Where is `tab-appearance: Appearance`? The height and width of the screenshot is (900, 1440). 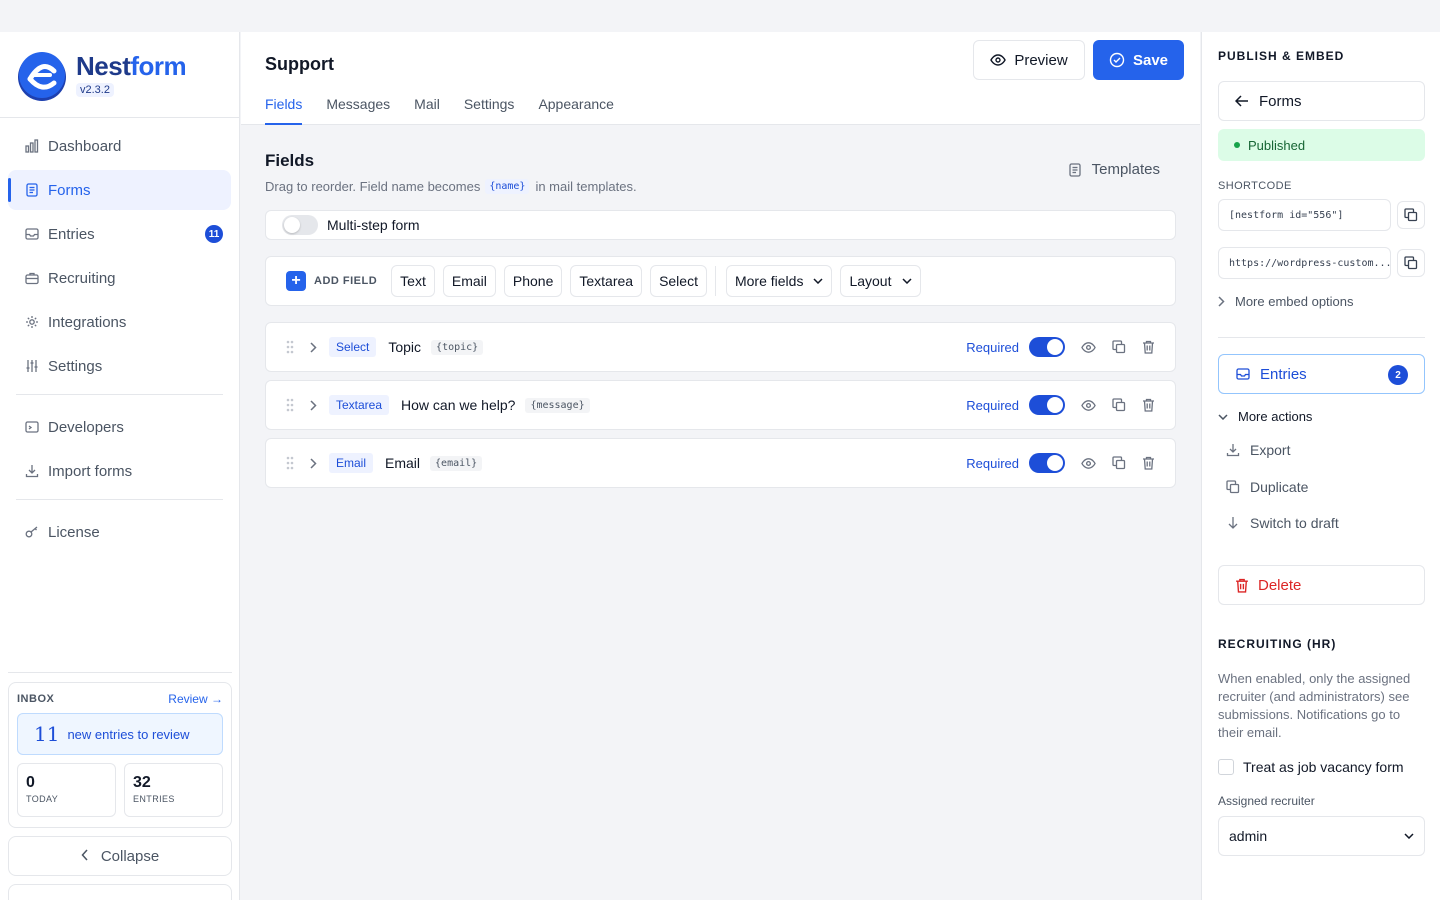
tab-appearance: Appearance is located at coordinates (576, 110).